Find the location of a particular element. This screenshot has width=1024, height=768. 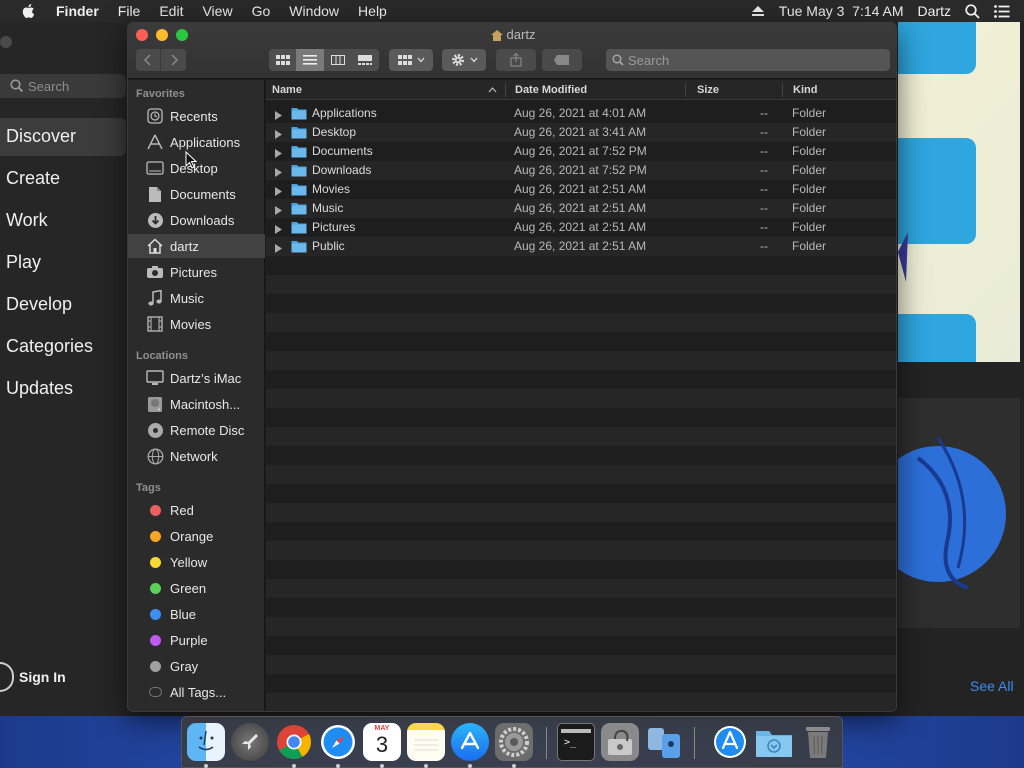

spotlight-search-icon is located at coordinates (972, 11).